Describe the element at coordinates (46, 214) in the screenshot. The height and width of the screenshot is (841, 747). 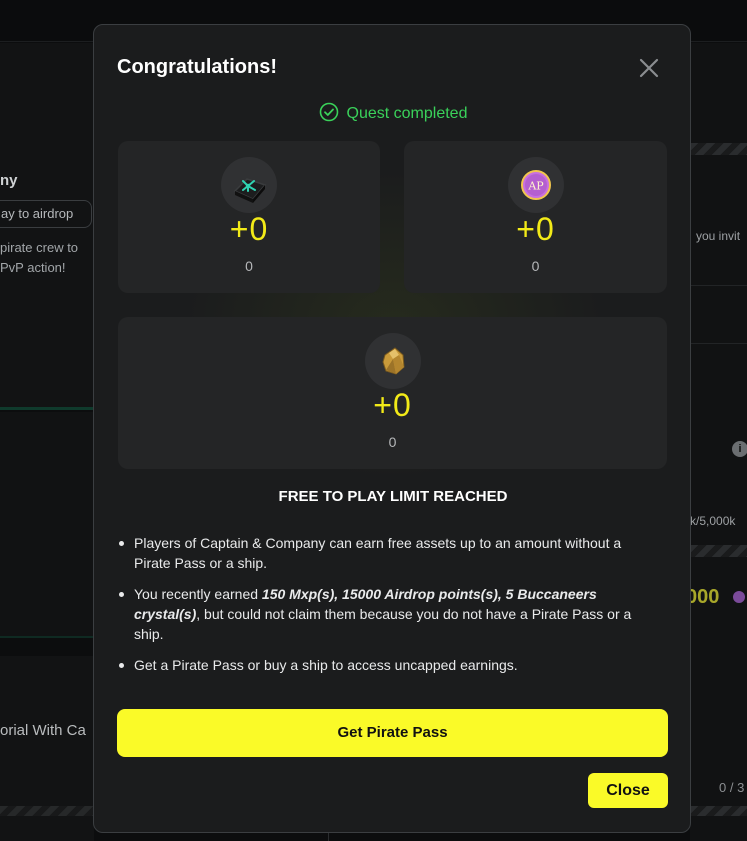
I see `background-card-pill: ay to airdrop` at that location.